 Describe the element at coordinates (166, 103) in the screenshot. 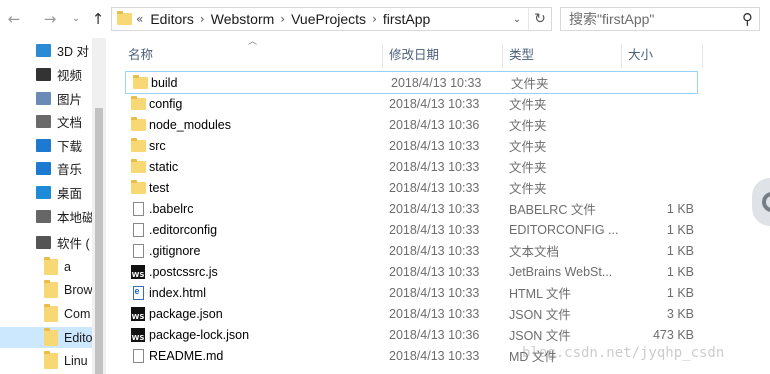

I see `file-name: config` at that location.